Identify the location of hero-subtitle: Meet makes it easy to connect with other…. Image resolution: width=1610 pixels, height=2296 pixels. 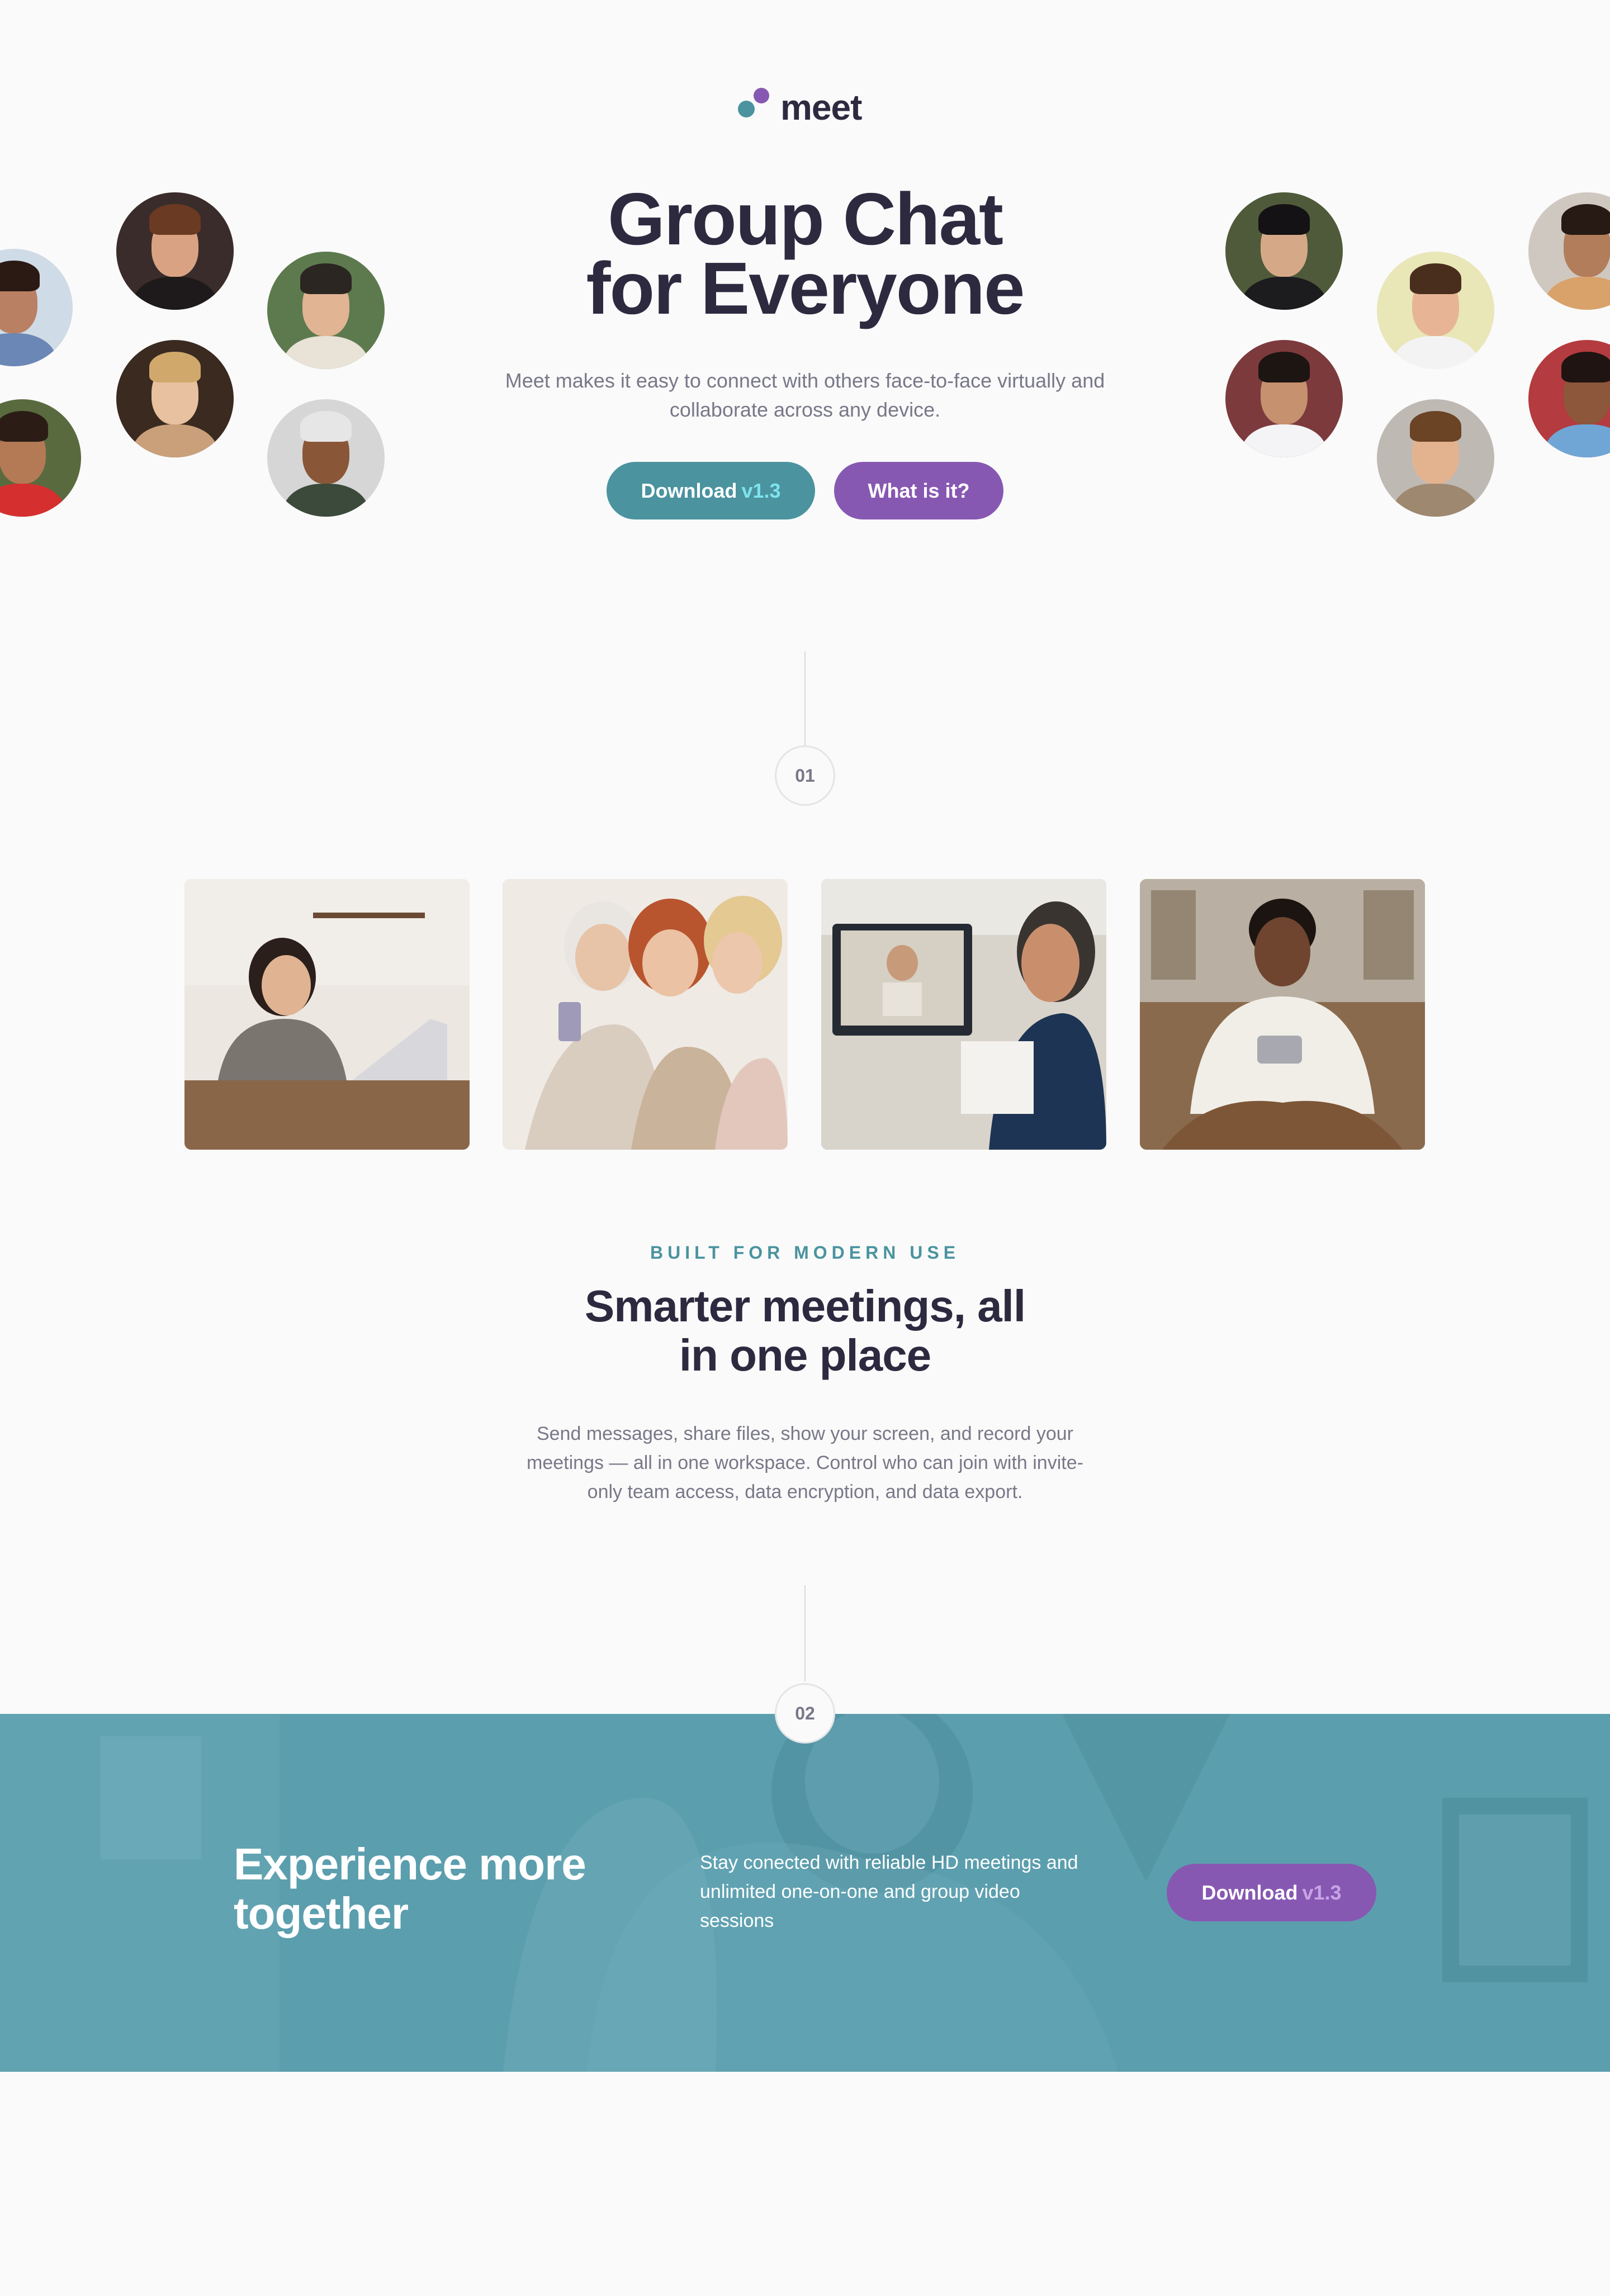
(805, 395).